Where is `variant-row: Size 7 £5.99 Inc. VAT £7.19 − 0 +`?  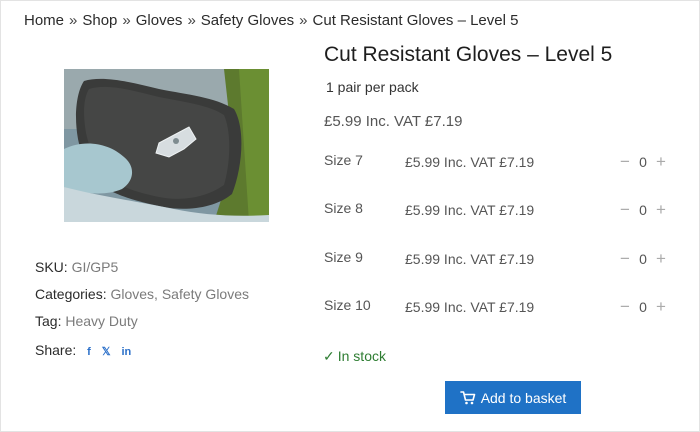
variant-row: Size 7 £5.99 Inc. VAT £7.19 − 0 + is located at coordinates (497, 163).